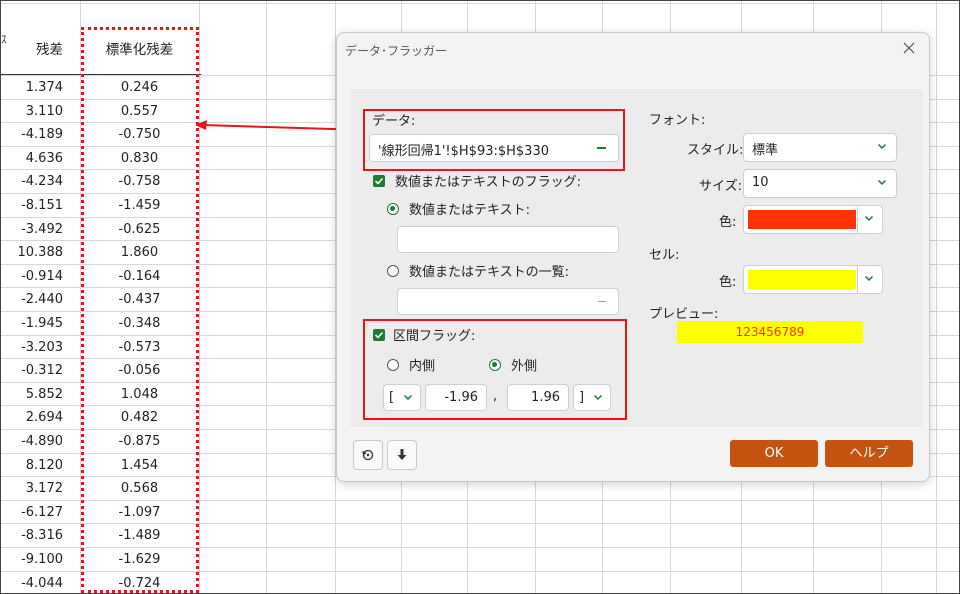  What do you see at coordinates (394, 121) in the screenshot?
I see `data-label: データ:` at bounding box center [394, 121].